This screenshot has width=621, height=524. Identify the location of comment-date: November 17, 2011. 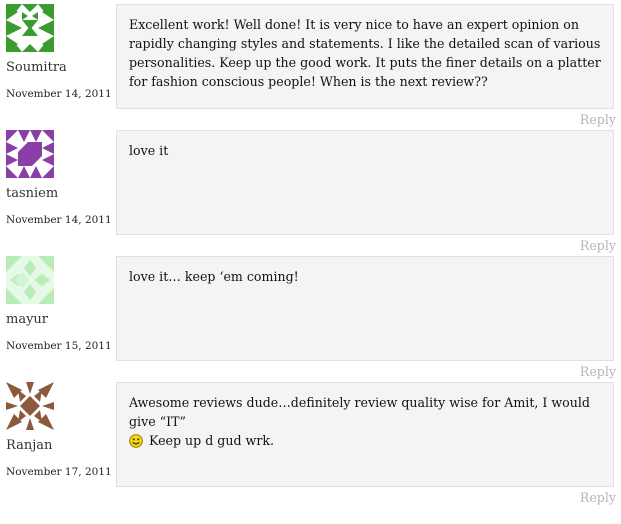
(59, 472).